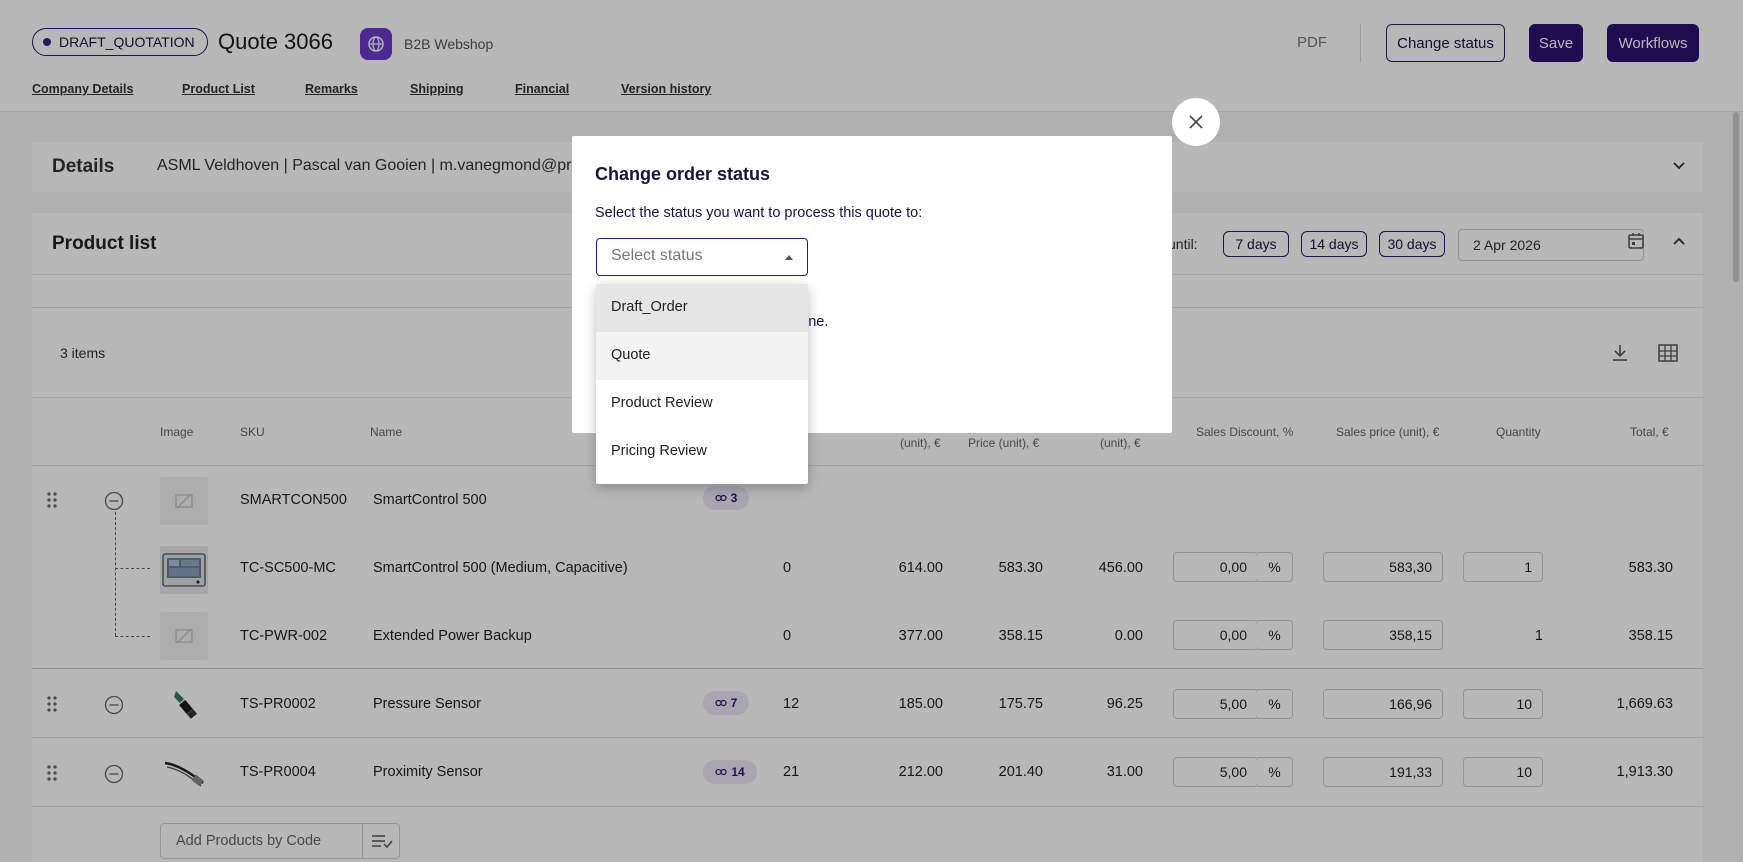 This screenshot has width=1743, height=862. What do you see at coordinates (702, 308) in the screenshot?
I see `status-option-draft-order: Draft_Order` at bounding box center [702, 308].